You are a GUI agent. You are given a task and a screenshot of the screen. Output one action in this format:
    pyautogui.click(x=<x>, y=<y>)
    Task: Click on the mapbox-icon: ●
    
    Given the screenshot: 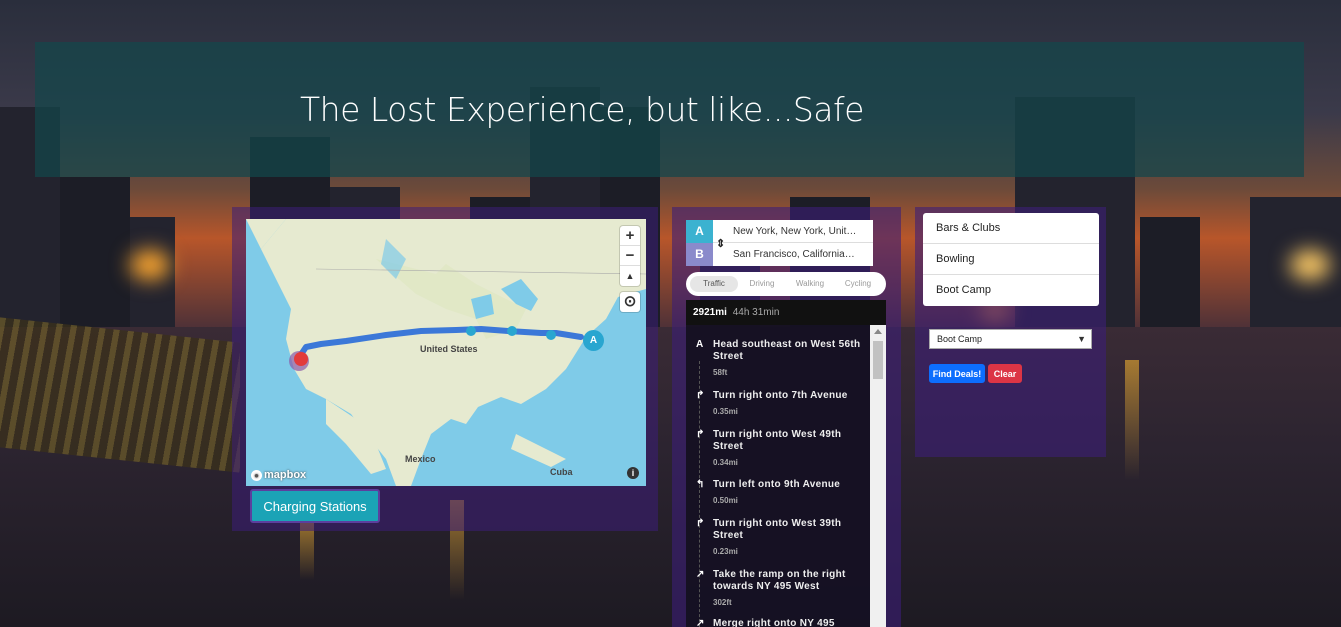 What is the action you would take?
    pyautogui.click(x=256, y=475)
    